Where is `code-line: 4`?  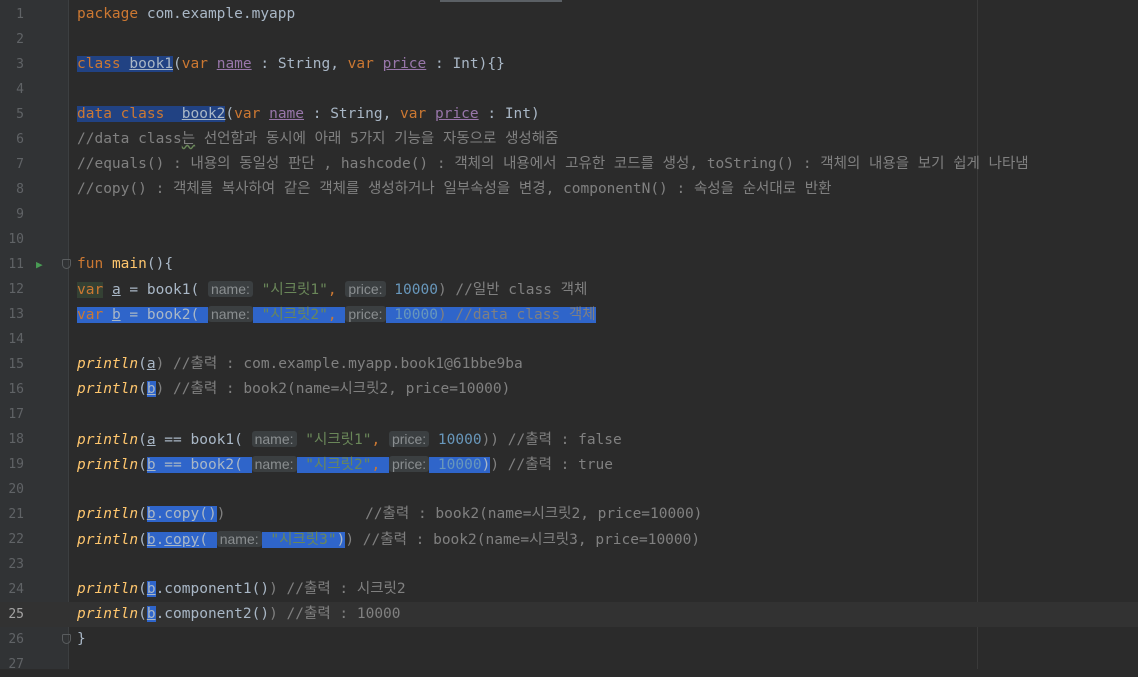 code-line: 4 is located at coordinates (569, 89).